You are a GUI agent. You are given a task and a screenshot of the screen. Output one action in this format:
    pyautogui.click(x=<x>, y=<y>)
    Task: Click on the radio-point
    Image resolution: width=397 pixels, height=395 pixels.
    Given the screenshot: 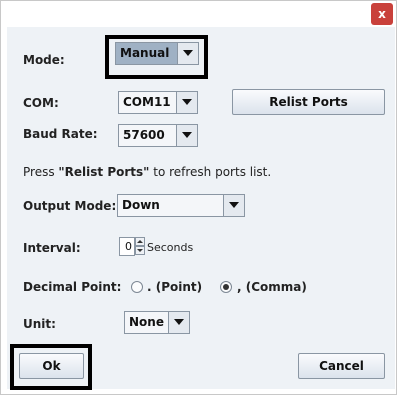 What is the action you would take?
    pyautogui.click(x=137, y=287)
    